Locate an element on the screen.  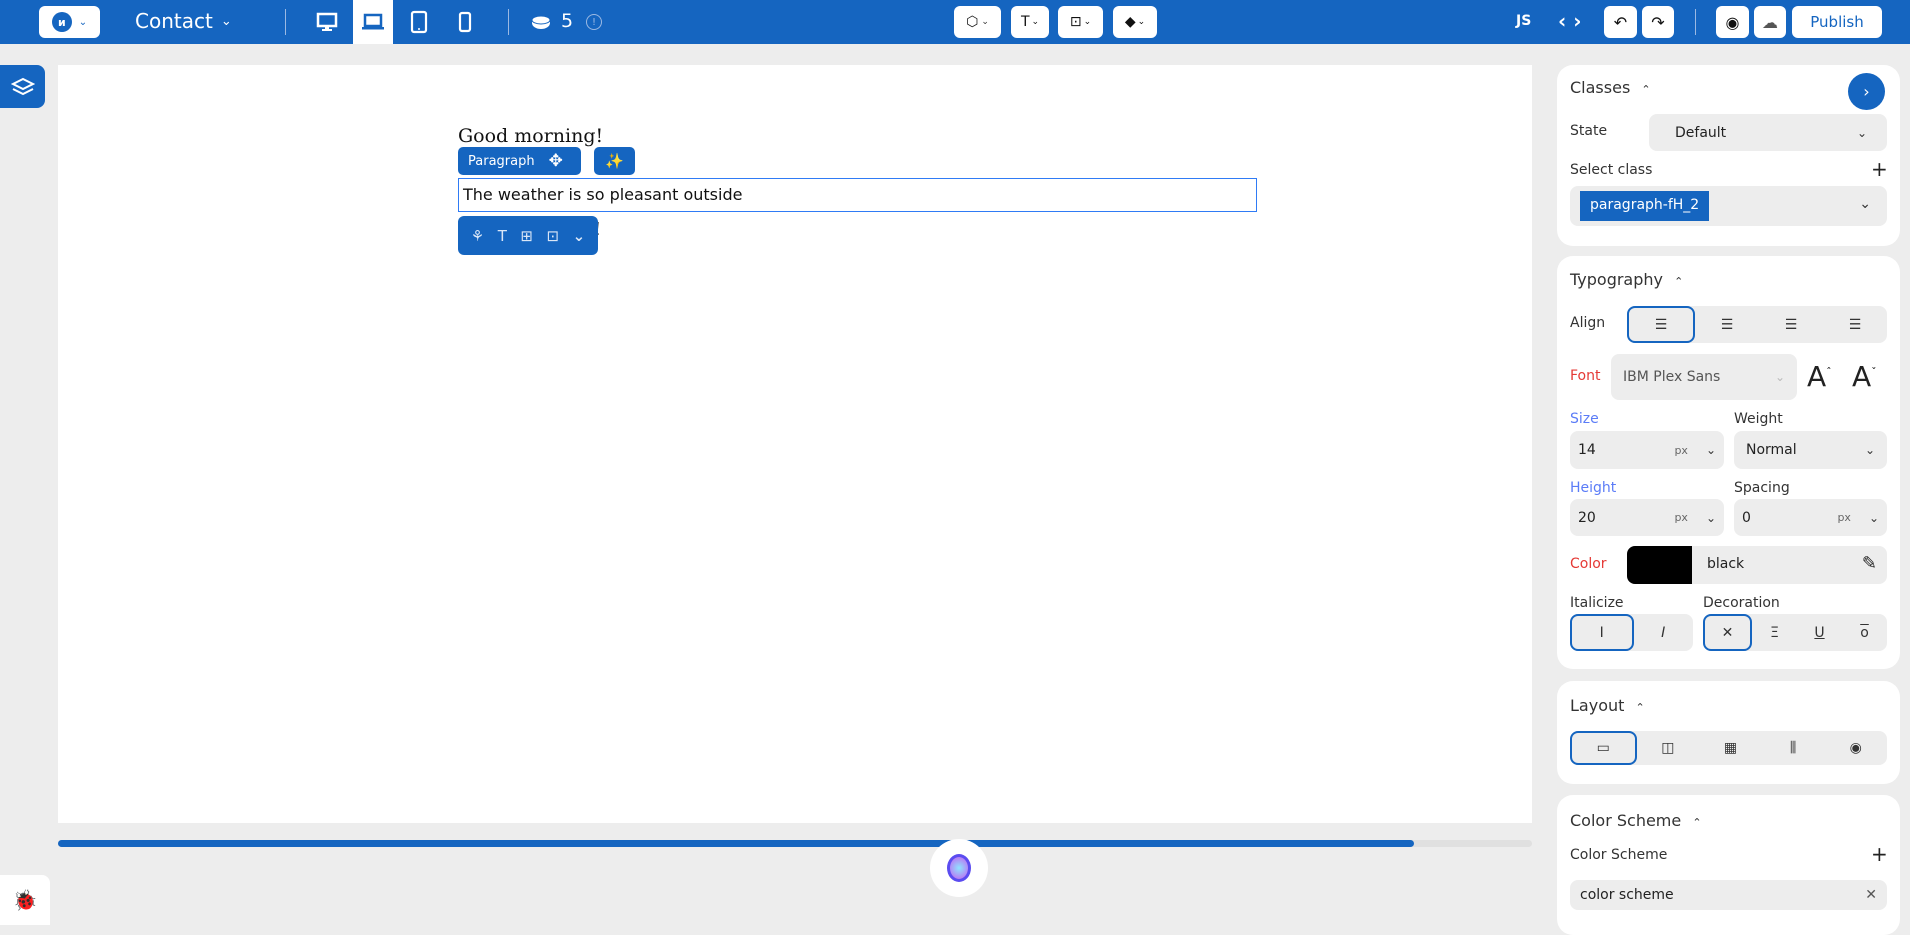
display-group: ▭ ◫ ▦ ⫼ ◉ is located at coordinates (1728, 748).